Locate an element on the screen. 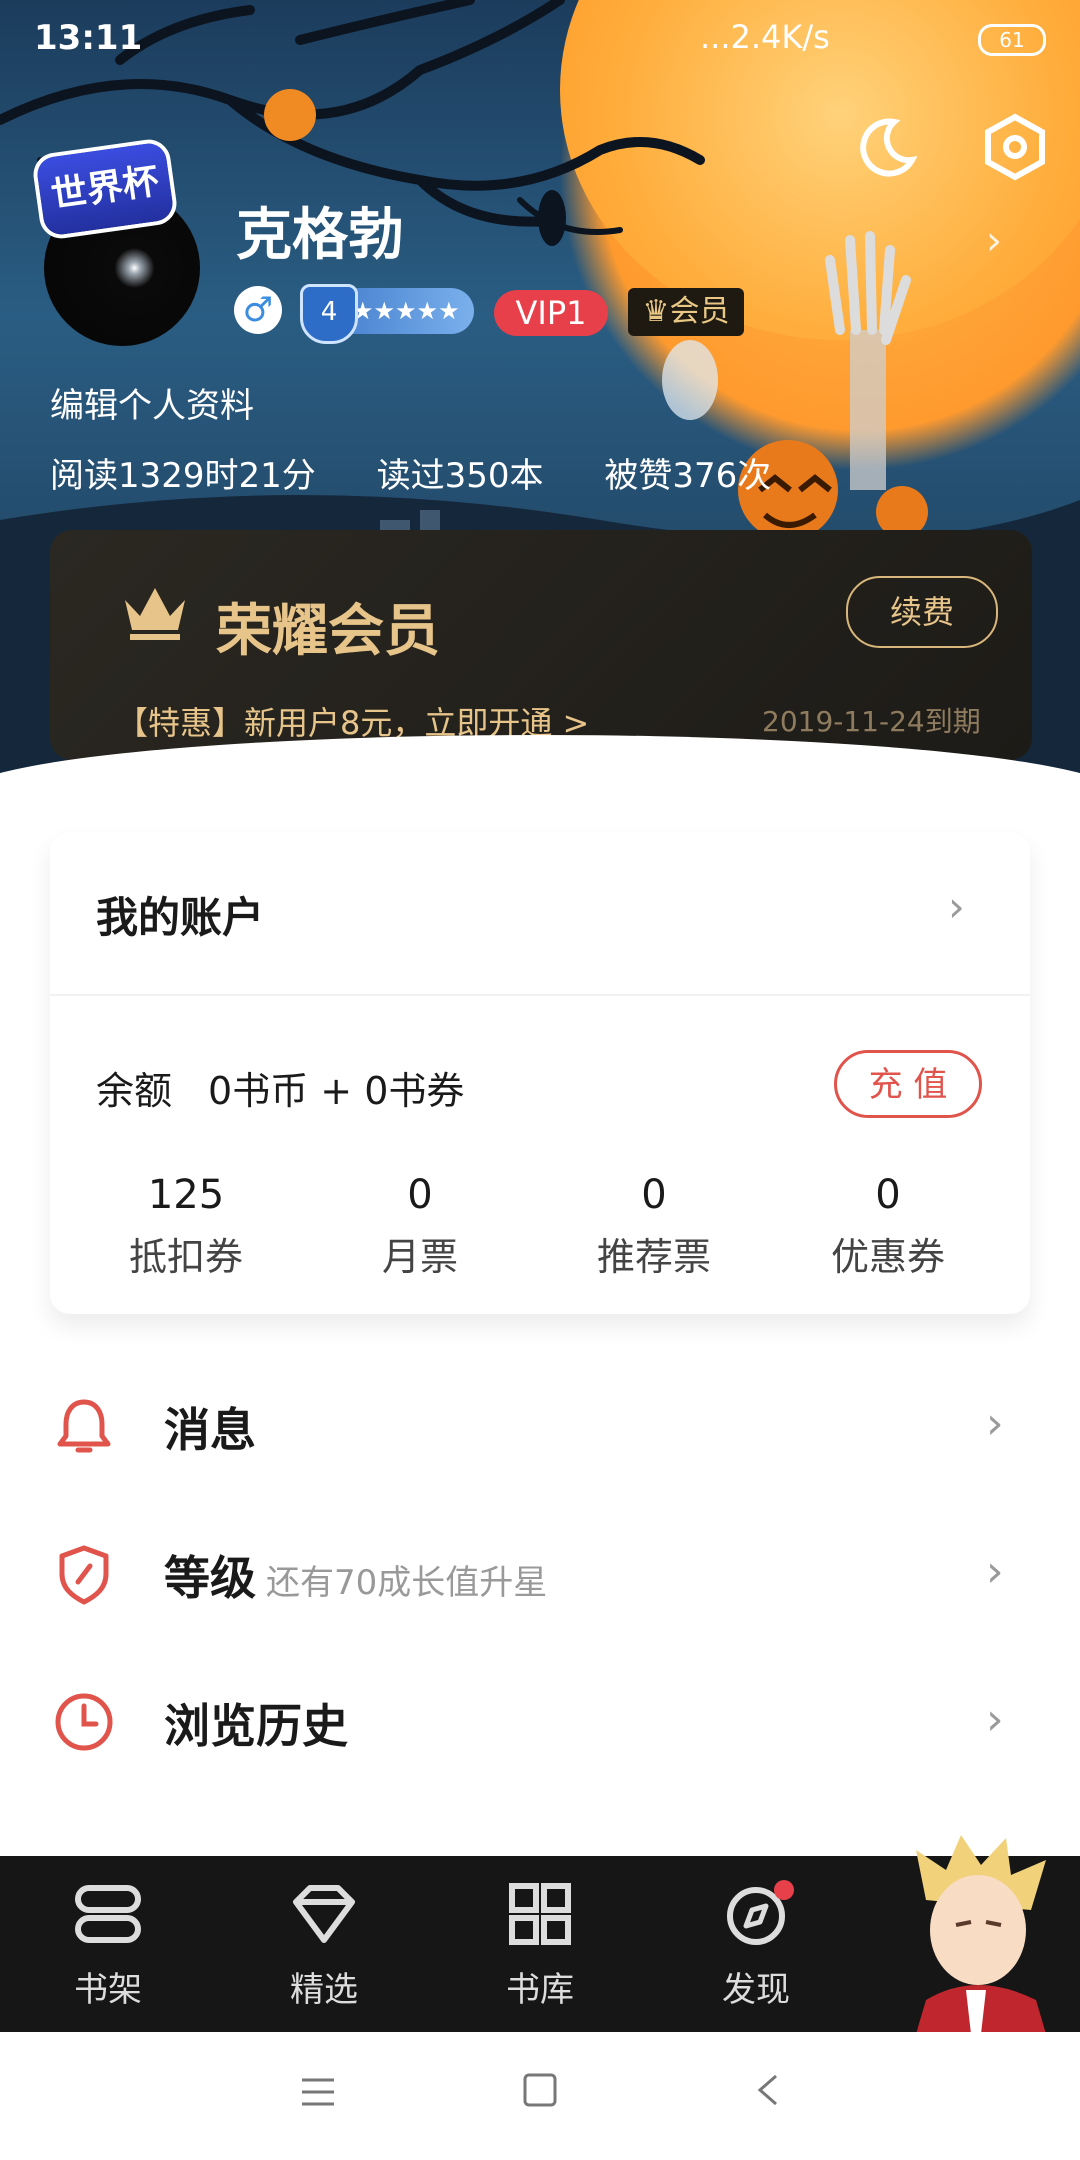 The image size is (1080, 2160). stat-read-time: 阅读1329时21分 is located at coordinates (183, 476).